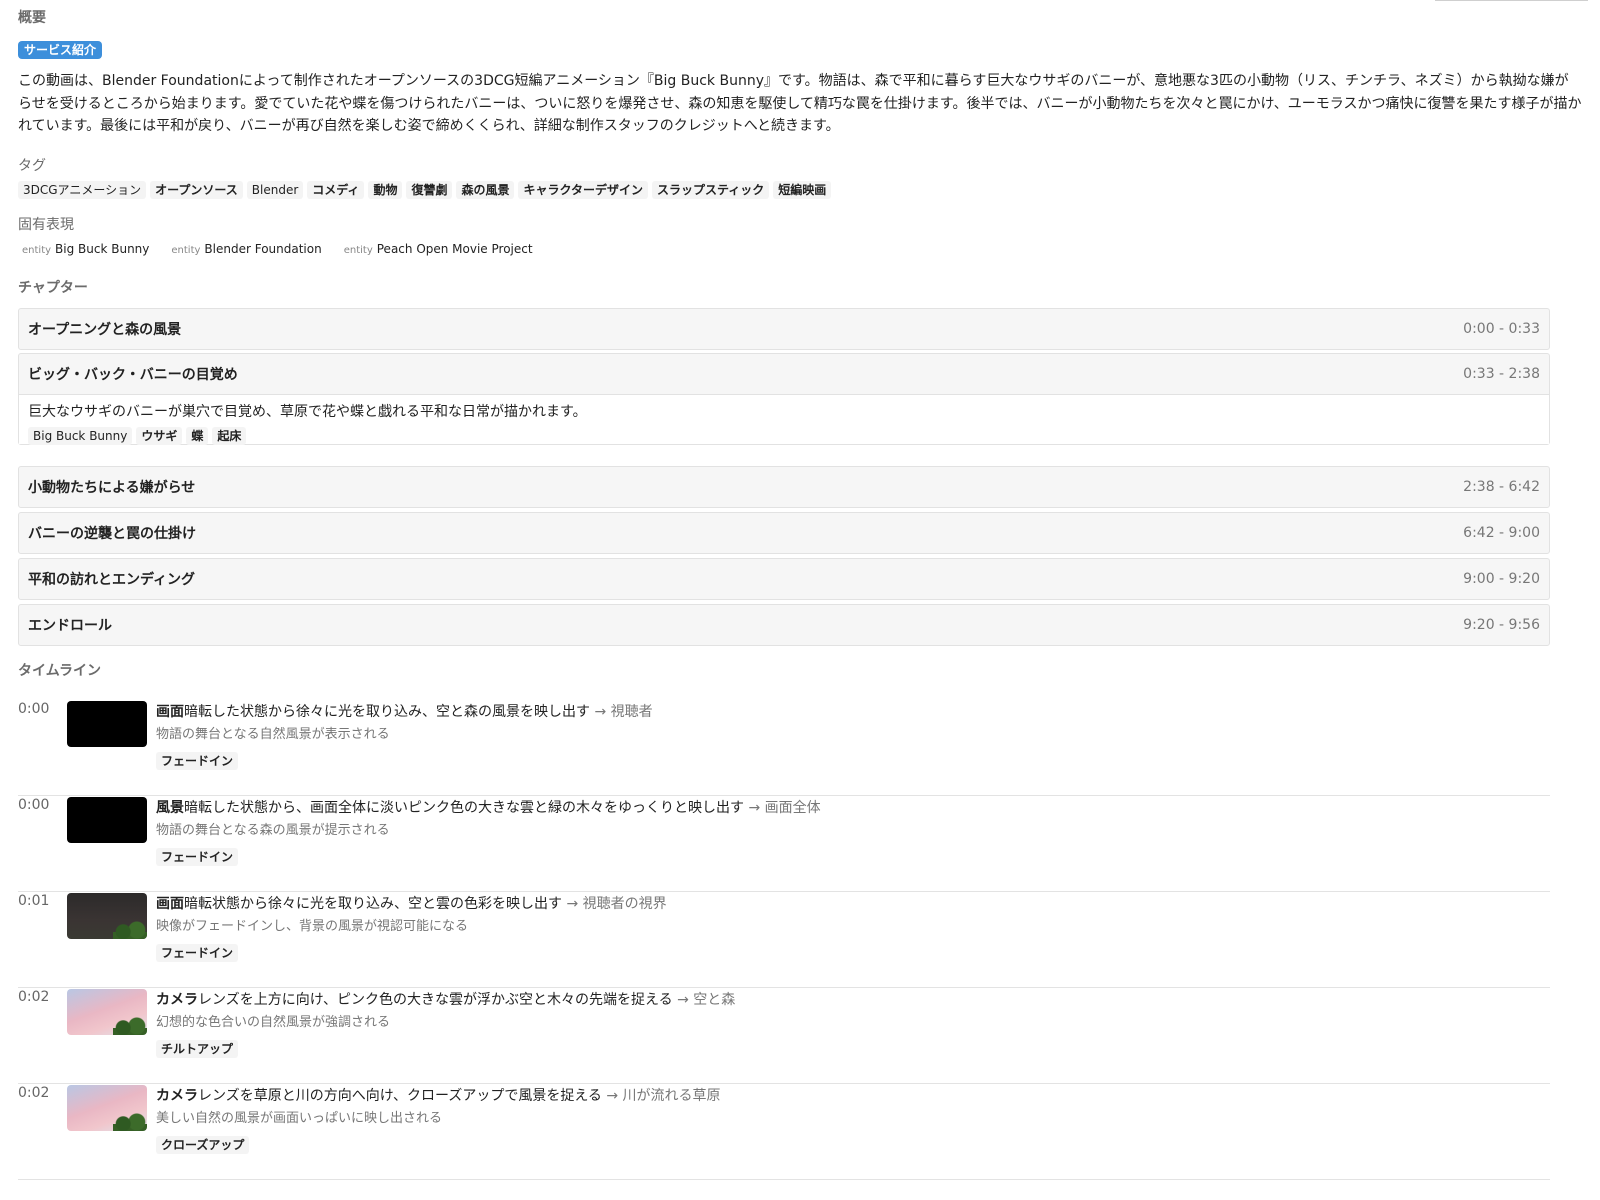  What do you see at coordinates (273, 734) in the screenshot?
I see `timeline-note: 物語の舞台となる自然風景が表示される` at bounding box center [273, 734].